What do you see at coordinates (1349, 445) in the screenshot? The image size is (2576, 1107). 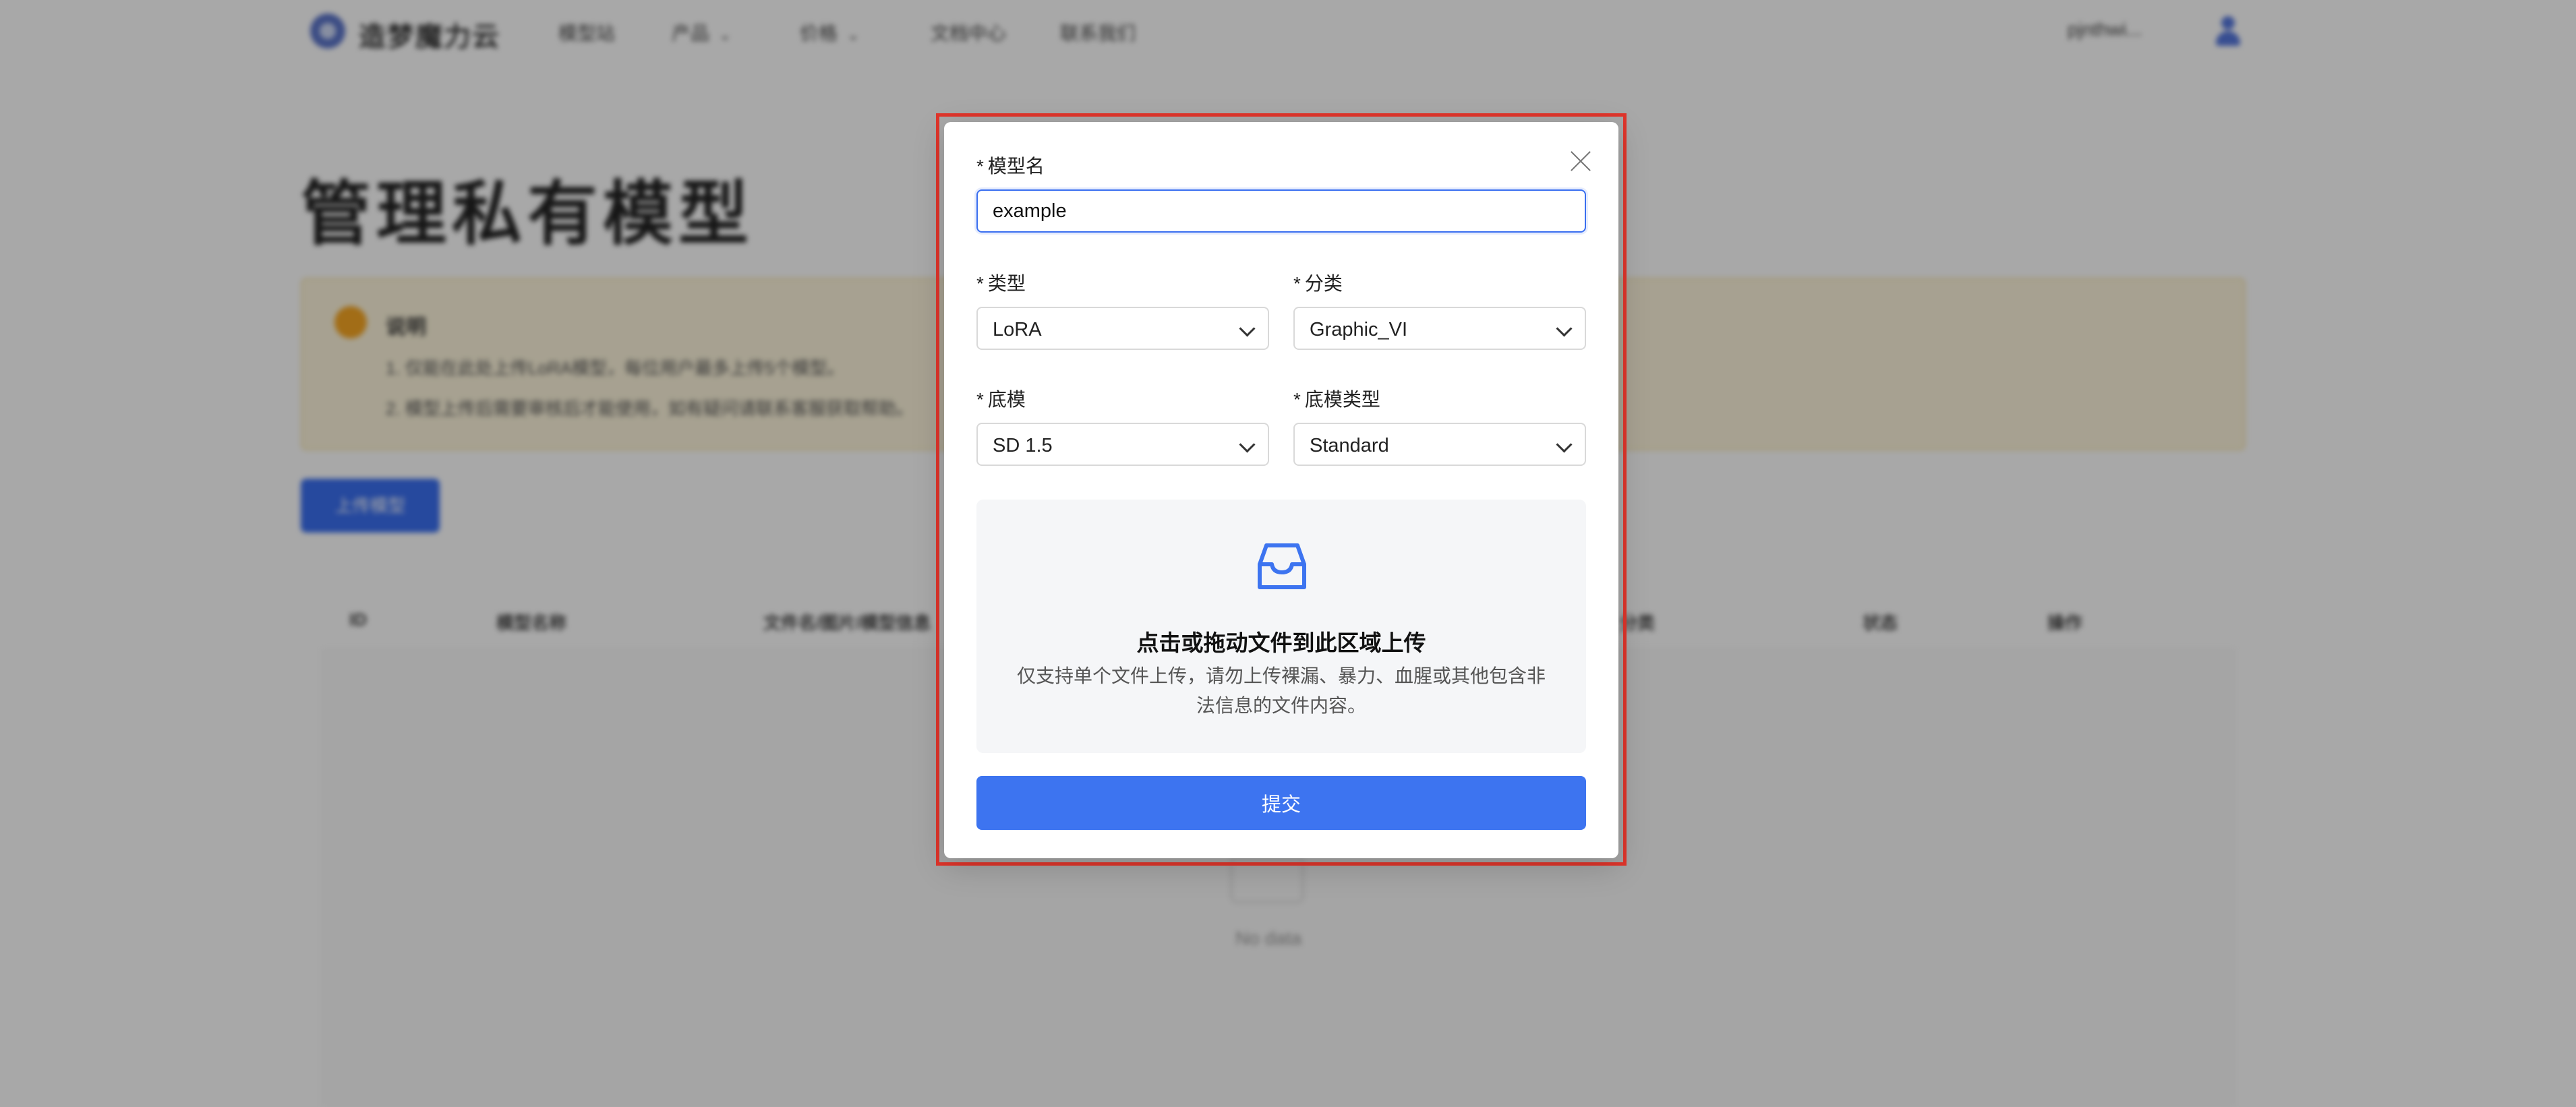 I see `base-model-type-select-value: Standard` at bounding box center [1349, 445].